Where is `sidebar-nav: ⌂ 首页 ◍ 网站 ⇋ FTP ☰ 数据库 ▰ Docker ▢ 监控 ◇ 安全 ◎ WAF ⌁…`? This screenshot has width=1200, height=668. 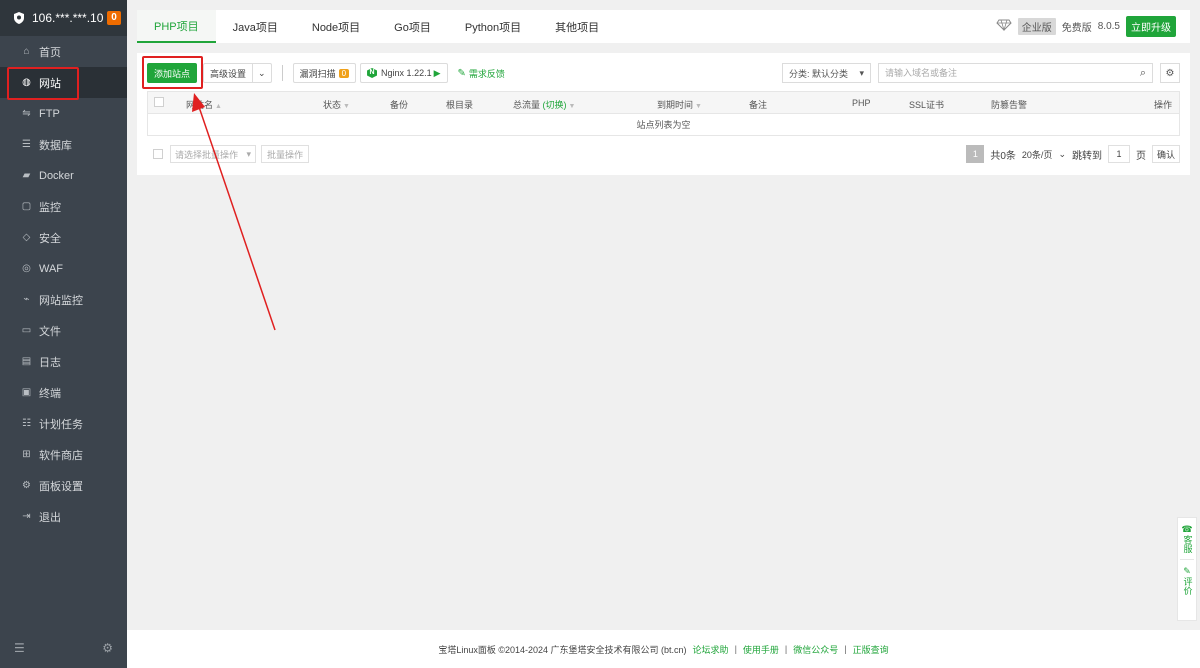
sidebar-nav: ⌂ 首页 ◍ 网站 ⇋ FTP ☰ 数据库 ▰ Docker ▢ 监控 ◇ 安全 ◎ WAF ⌁… is located at coordinates (63, 284).